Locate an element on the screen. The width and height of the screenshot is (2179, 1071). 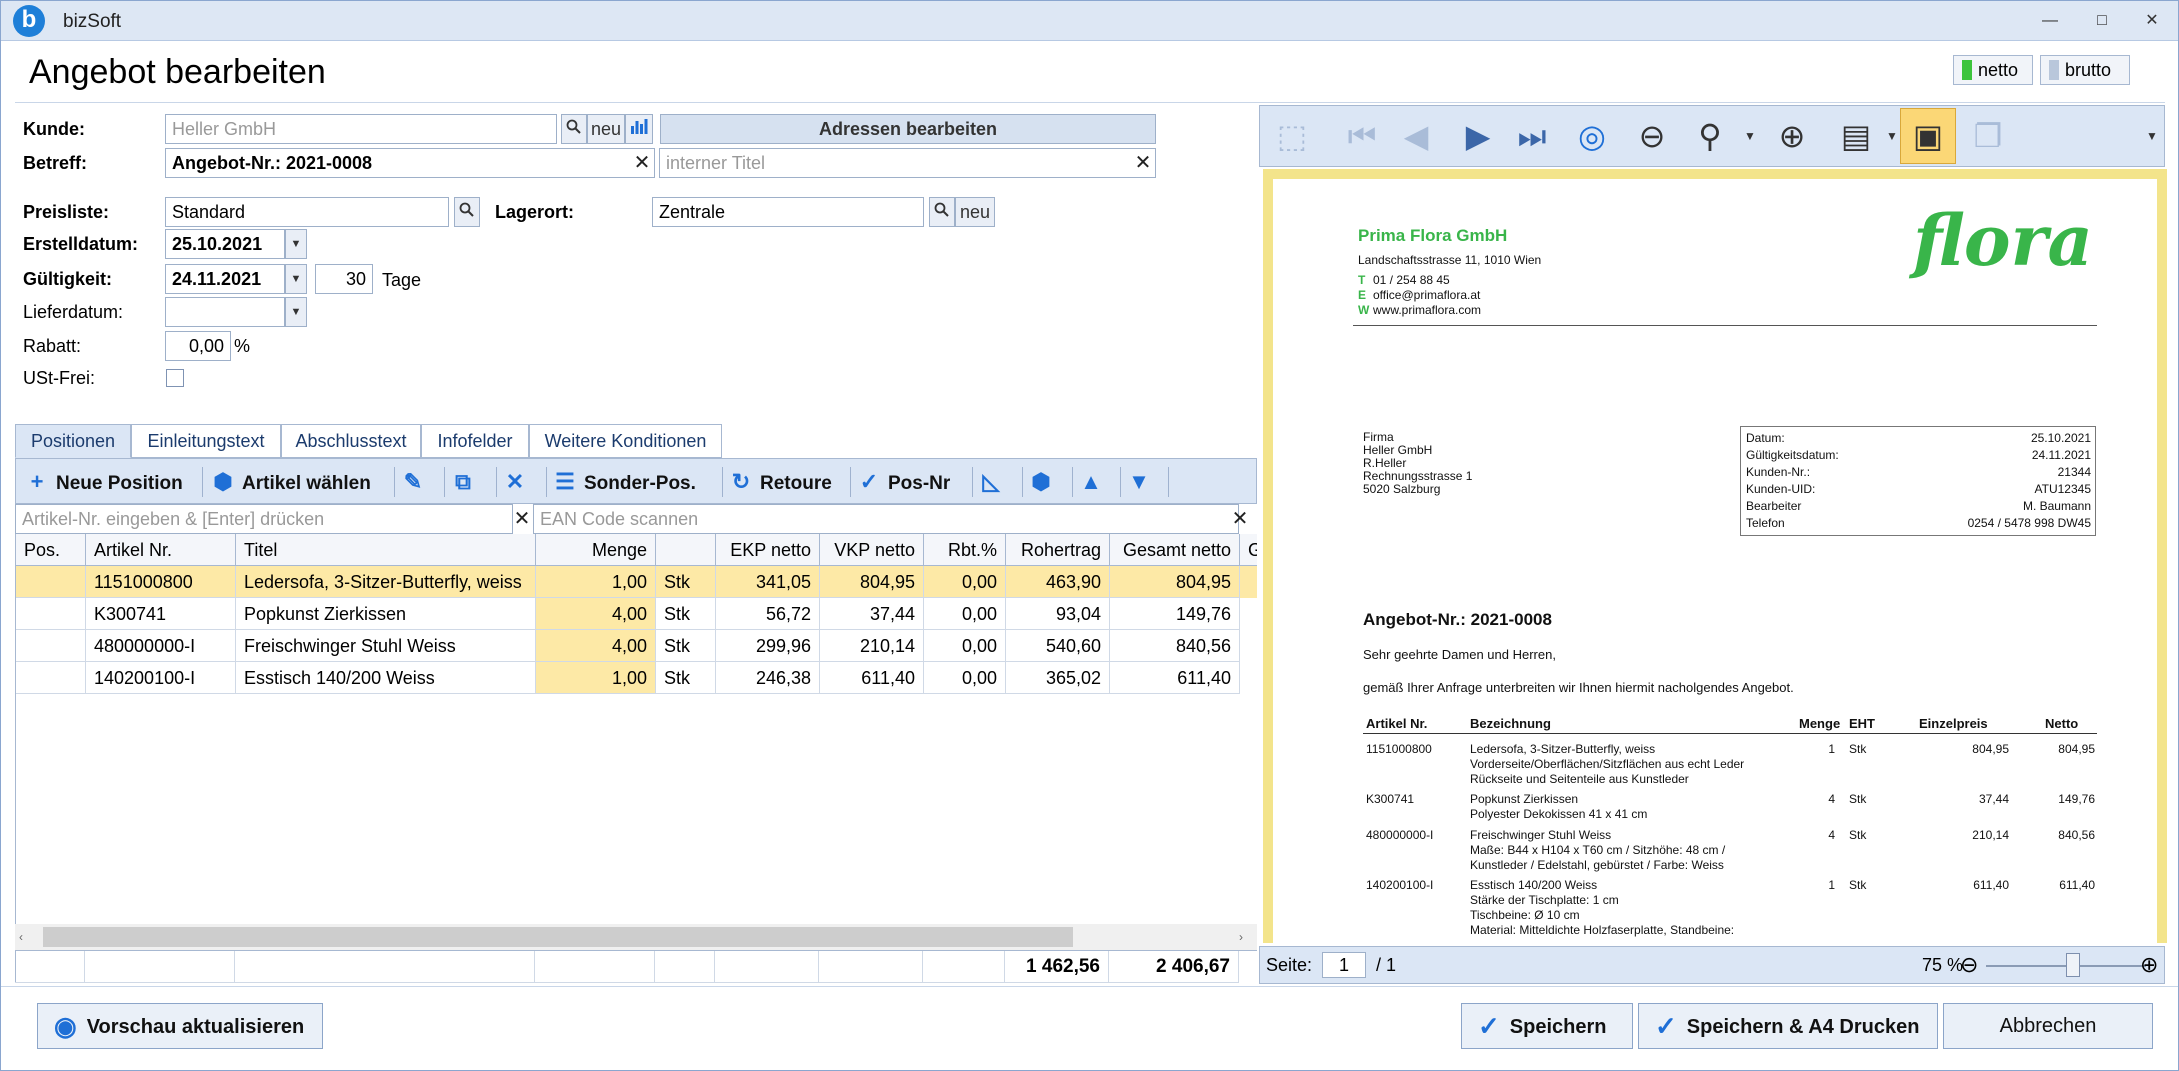
tab-abschlusstext: Abschlusstext is located at coordinates (351, 441).